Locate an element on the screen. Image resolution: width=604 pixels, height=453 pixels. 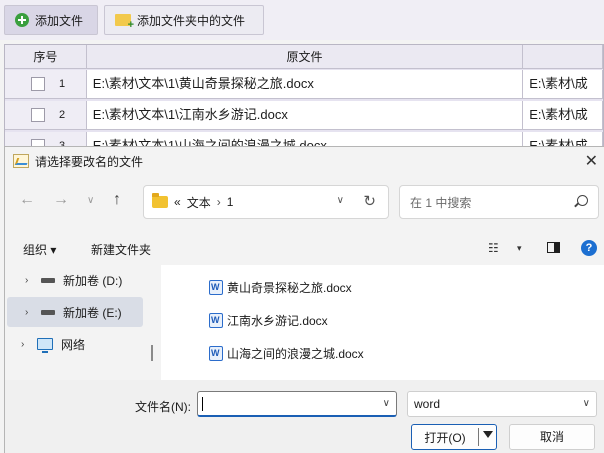
table-row: 2 E:\素材\文本\1\江南水乡游记.docx E:\素材\成 is located at coordinates (304, 115).